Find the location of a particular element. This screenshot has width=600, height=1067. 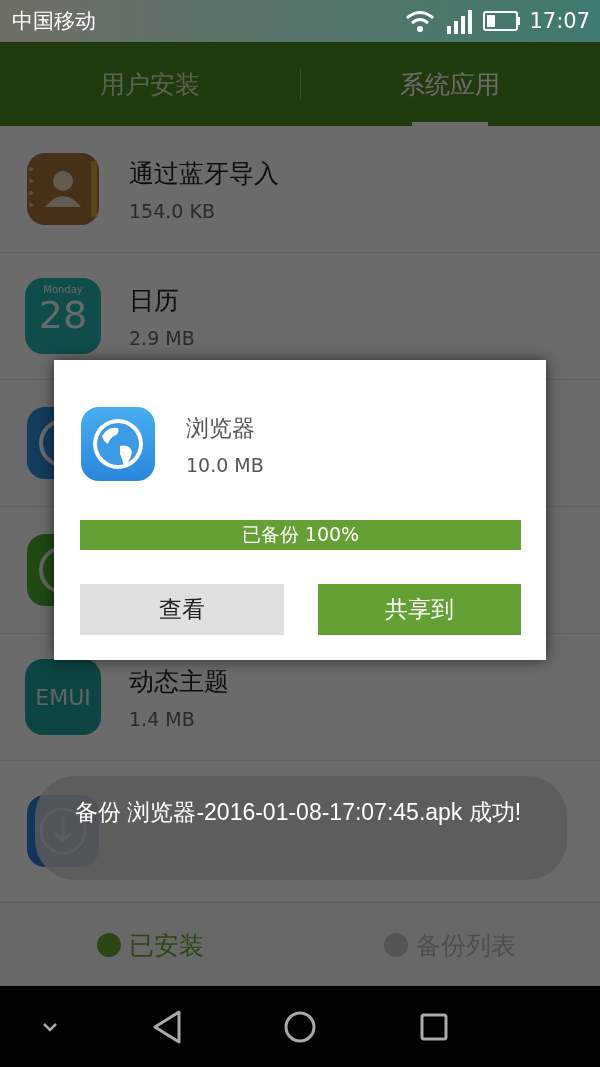

progress-label: 已备份 100% is located at coordinates (300, 534).